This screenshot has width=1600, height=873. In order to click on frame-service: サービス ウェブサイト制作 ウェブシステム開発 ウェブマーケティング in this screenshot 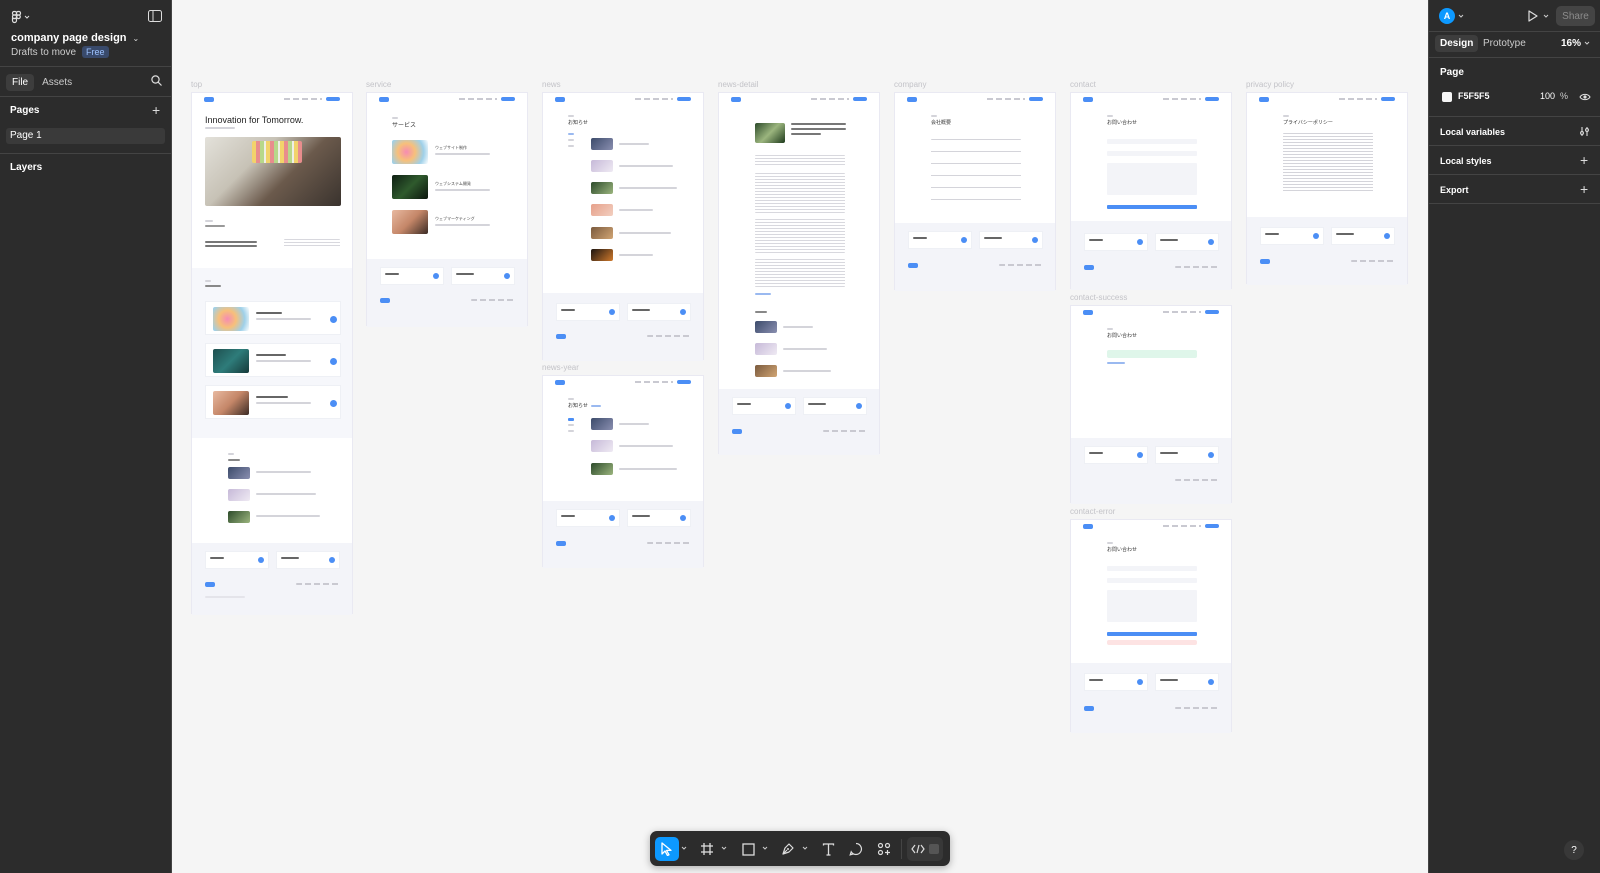, I will do `click(447, 209)`.